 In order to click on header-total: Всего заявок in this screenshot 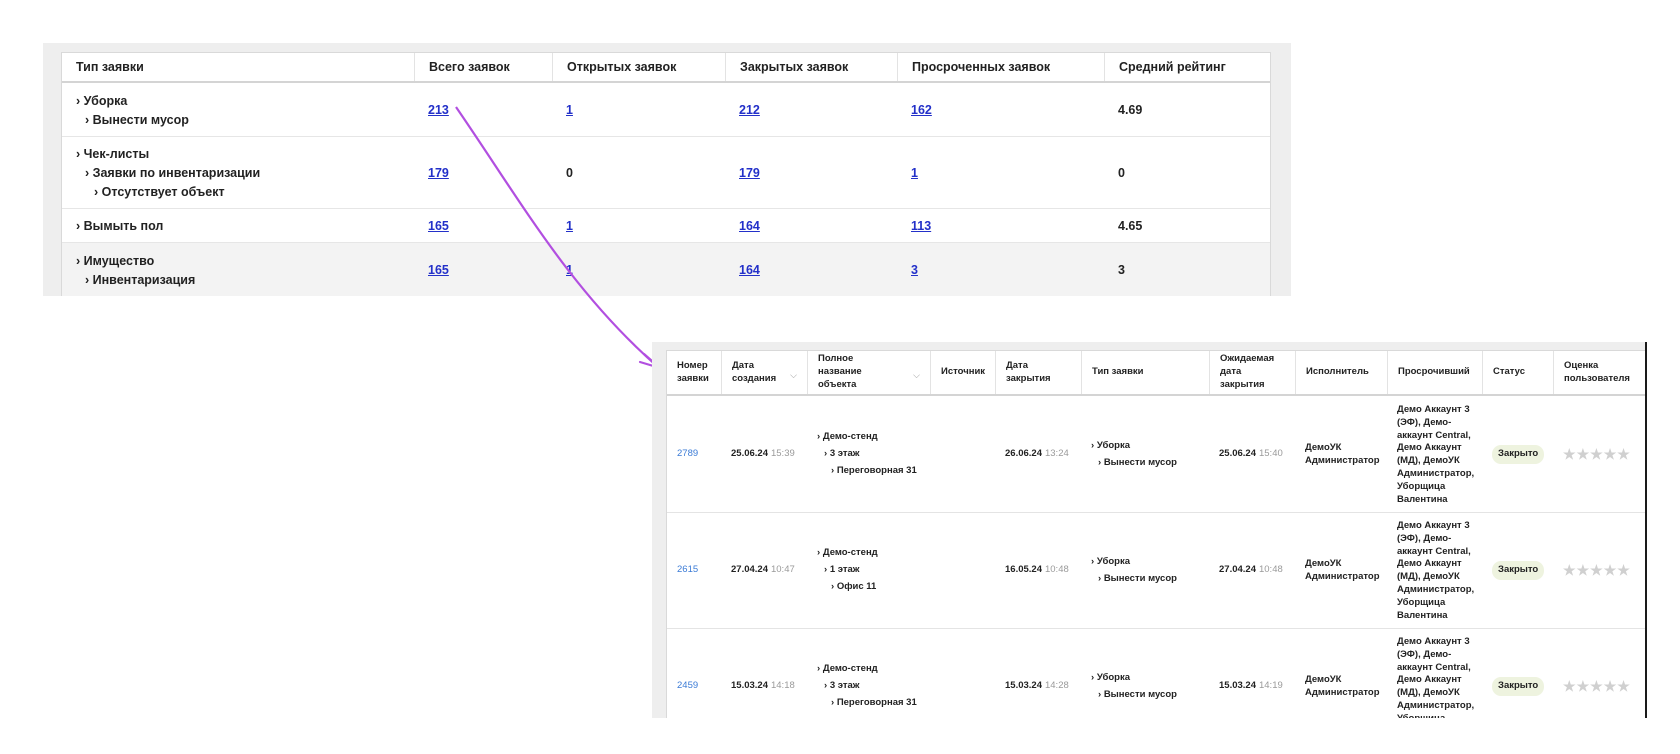, I will do `click(483, 67)`.